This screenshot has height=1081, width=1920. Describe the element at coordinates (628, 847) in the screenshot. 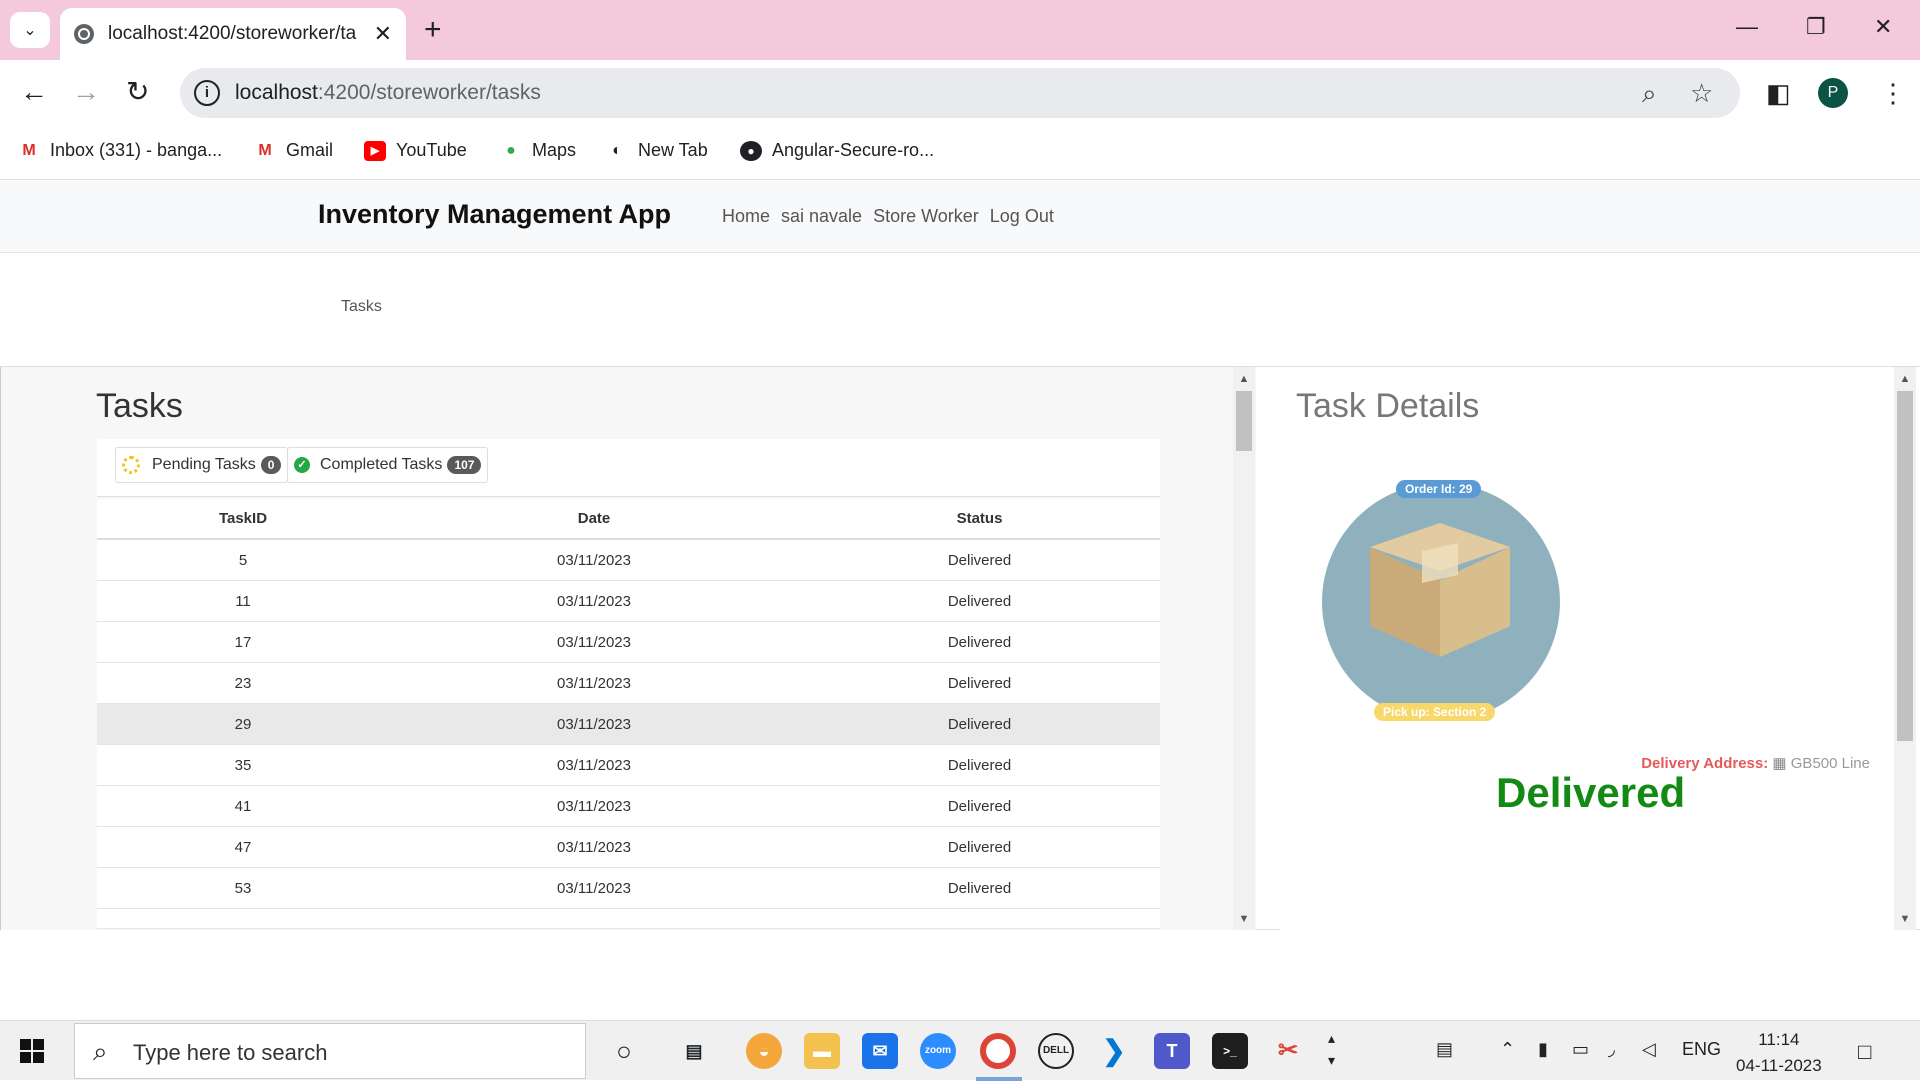

I see `table-row: 47 03/11/2023 Delivered` at that location.